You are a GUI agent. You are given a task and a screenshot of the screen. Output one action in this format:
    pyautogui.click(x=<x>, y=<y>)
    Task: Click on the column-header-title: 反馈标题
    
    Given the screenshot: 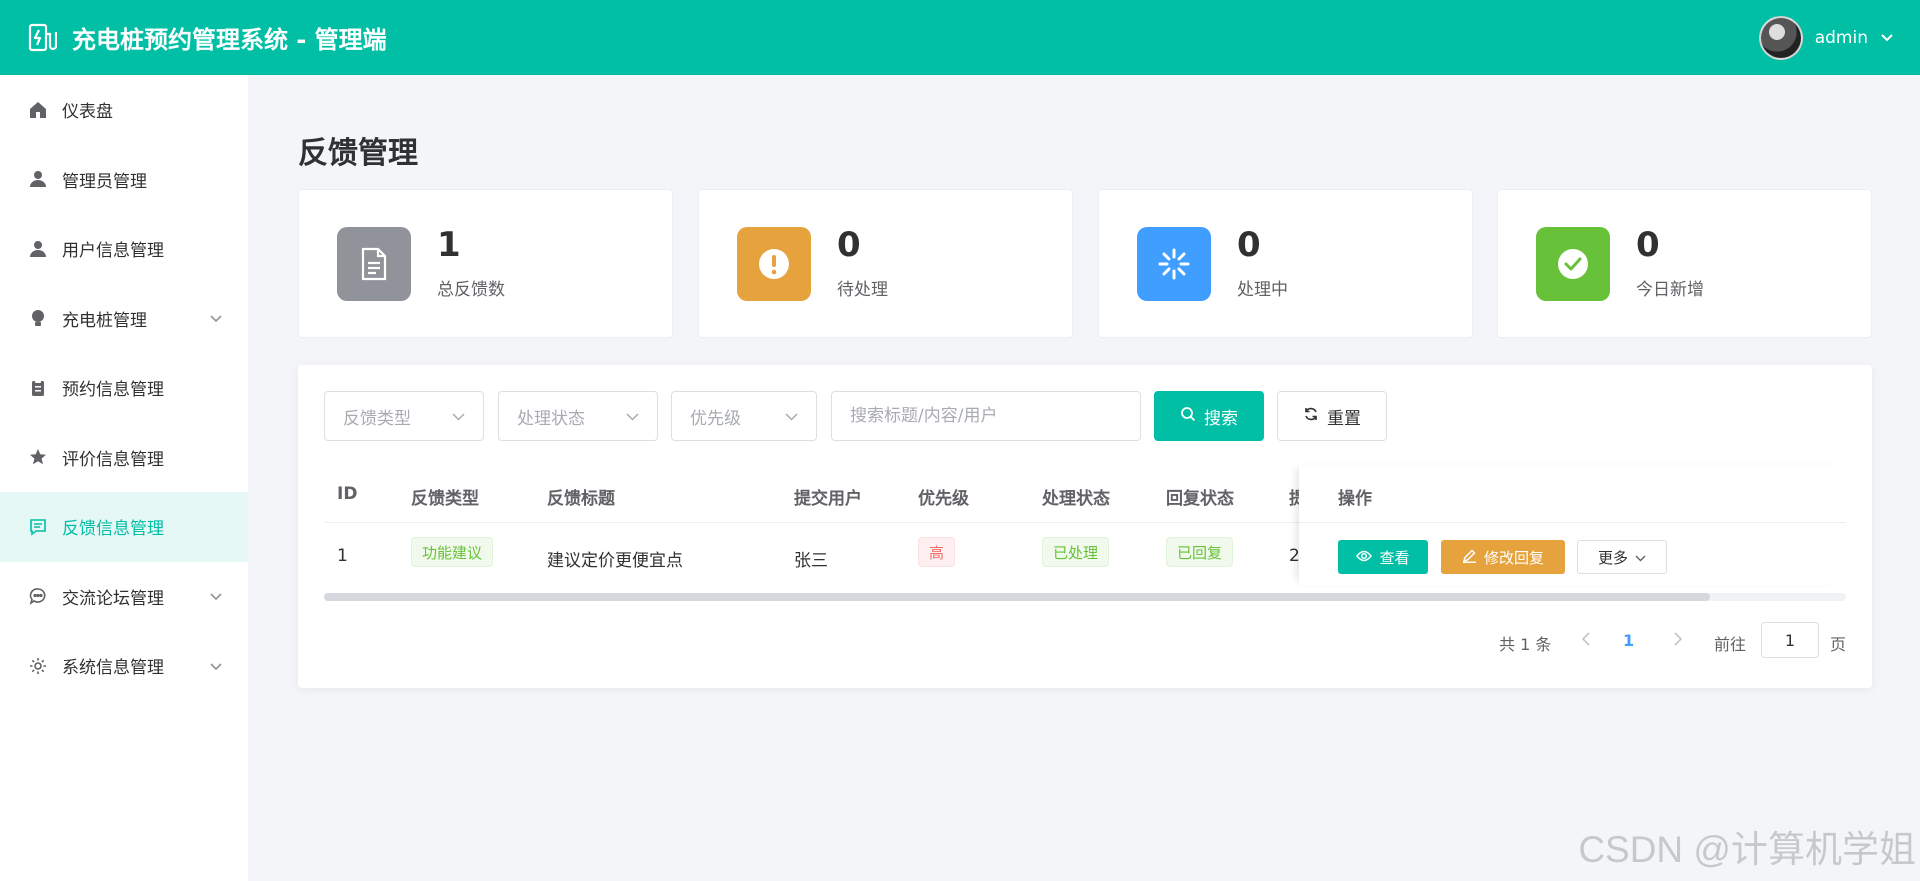 What is the action you would take?
    pyautogui.click(x=581, y=499)
    